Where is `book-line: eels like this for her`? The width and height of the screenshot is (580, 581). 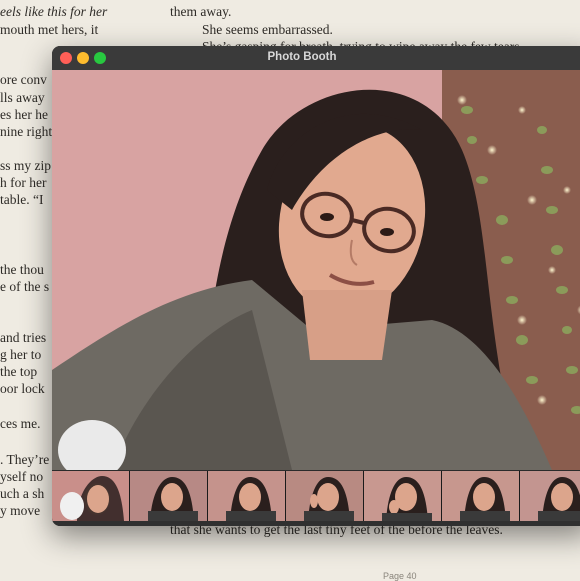
book-line: eels like this for her is located at coordinates (54, 11).